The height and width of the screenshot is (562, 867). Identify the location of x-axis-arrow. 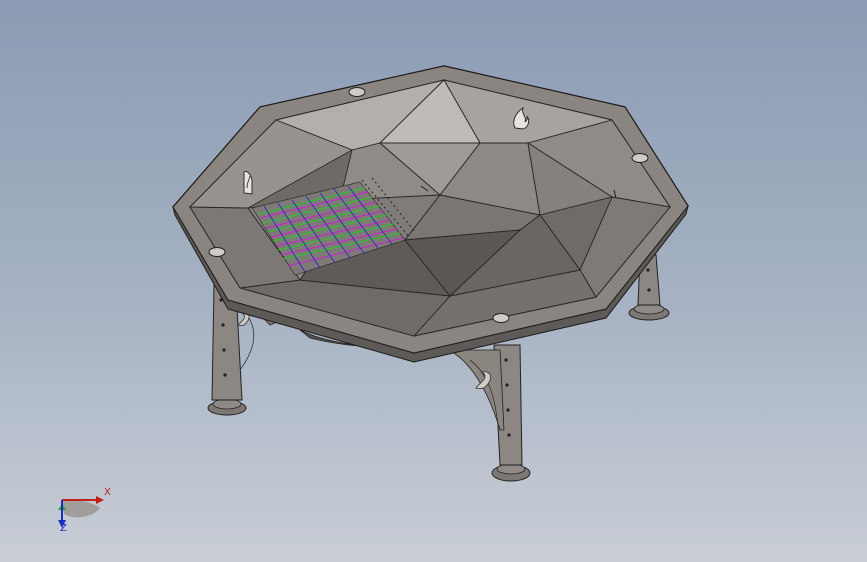
(100, 500).